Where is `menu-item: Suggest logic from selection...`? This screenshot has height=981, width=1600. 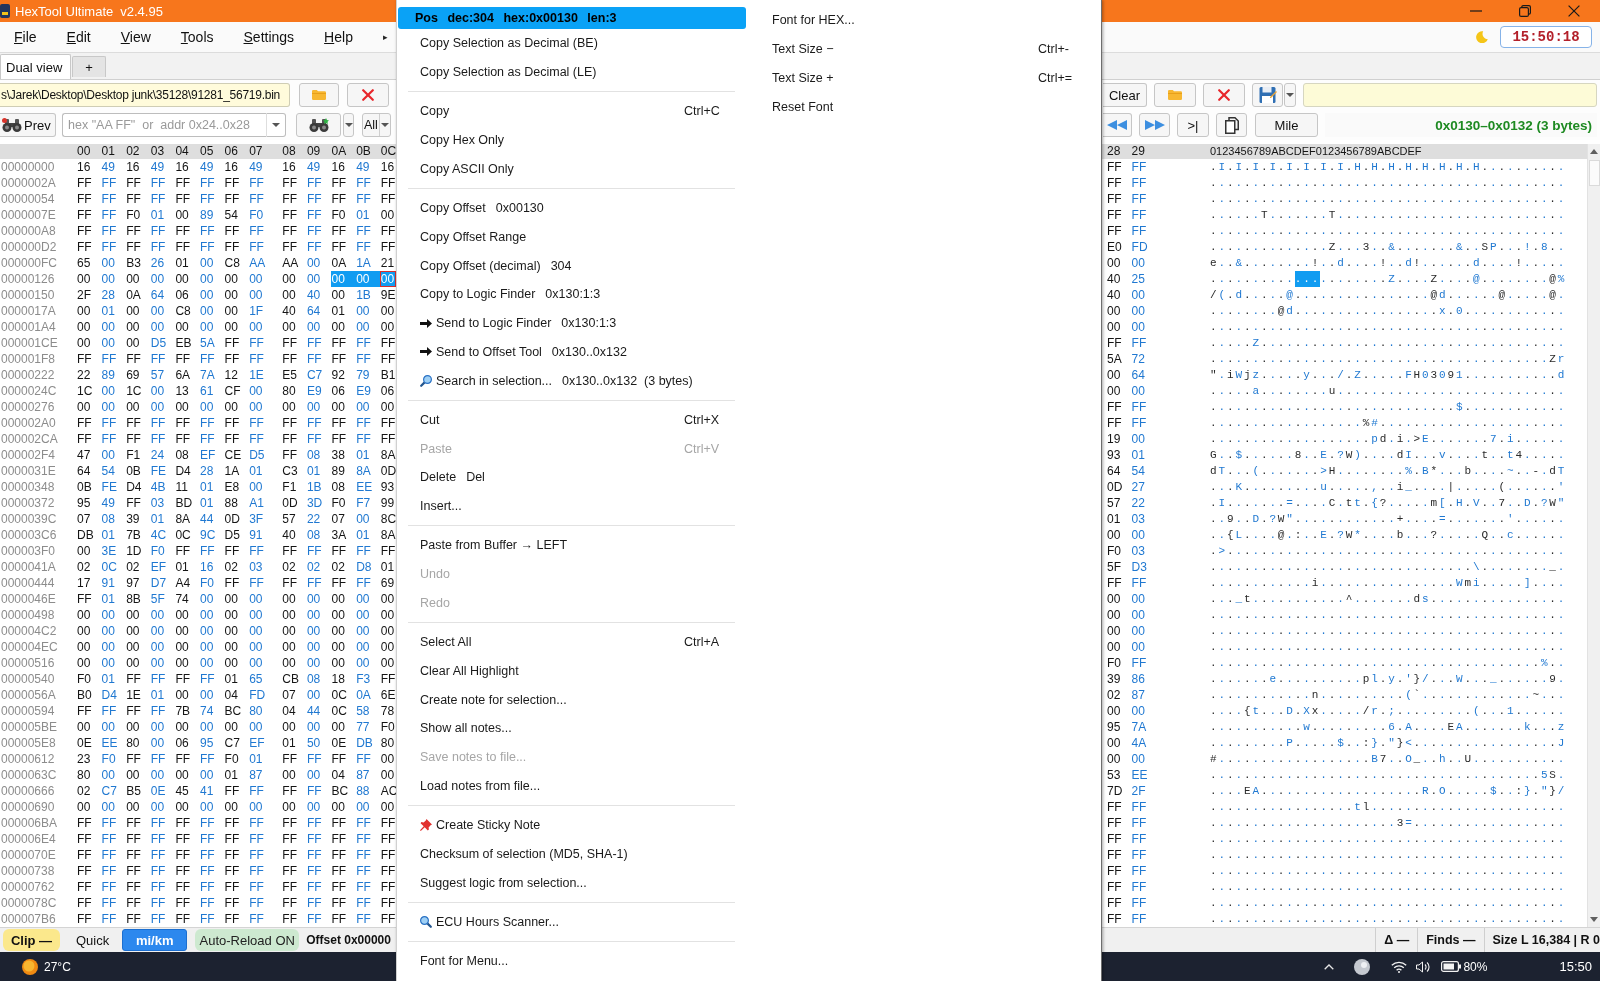
menu-item: Suggest logic from selection... is located at coordinates (573, 882).